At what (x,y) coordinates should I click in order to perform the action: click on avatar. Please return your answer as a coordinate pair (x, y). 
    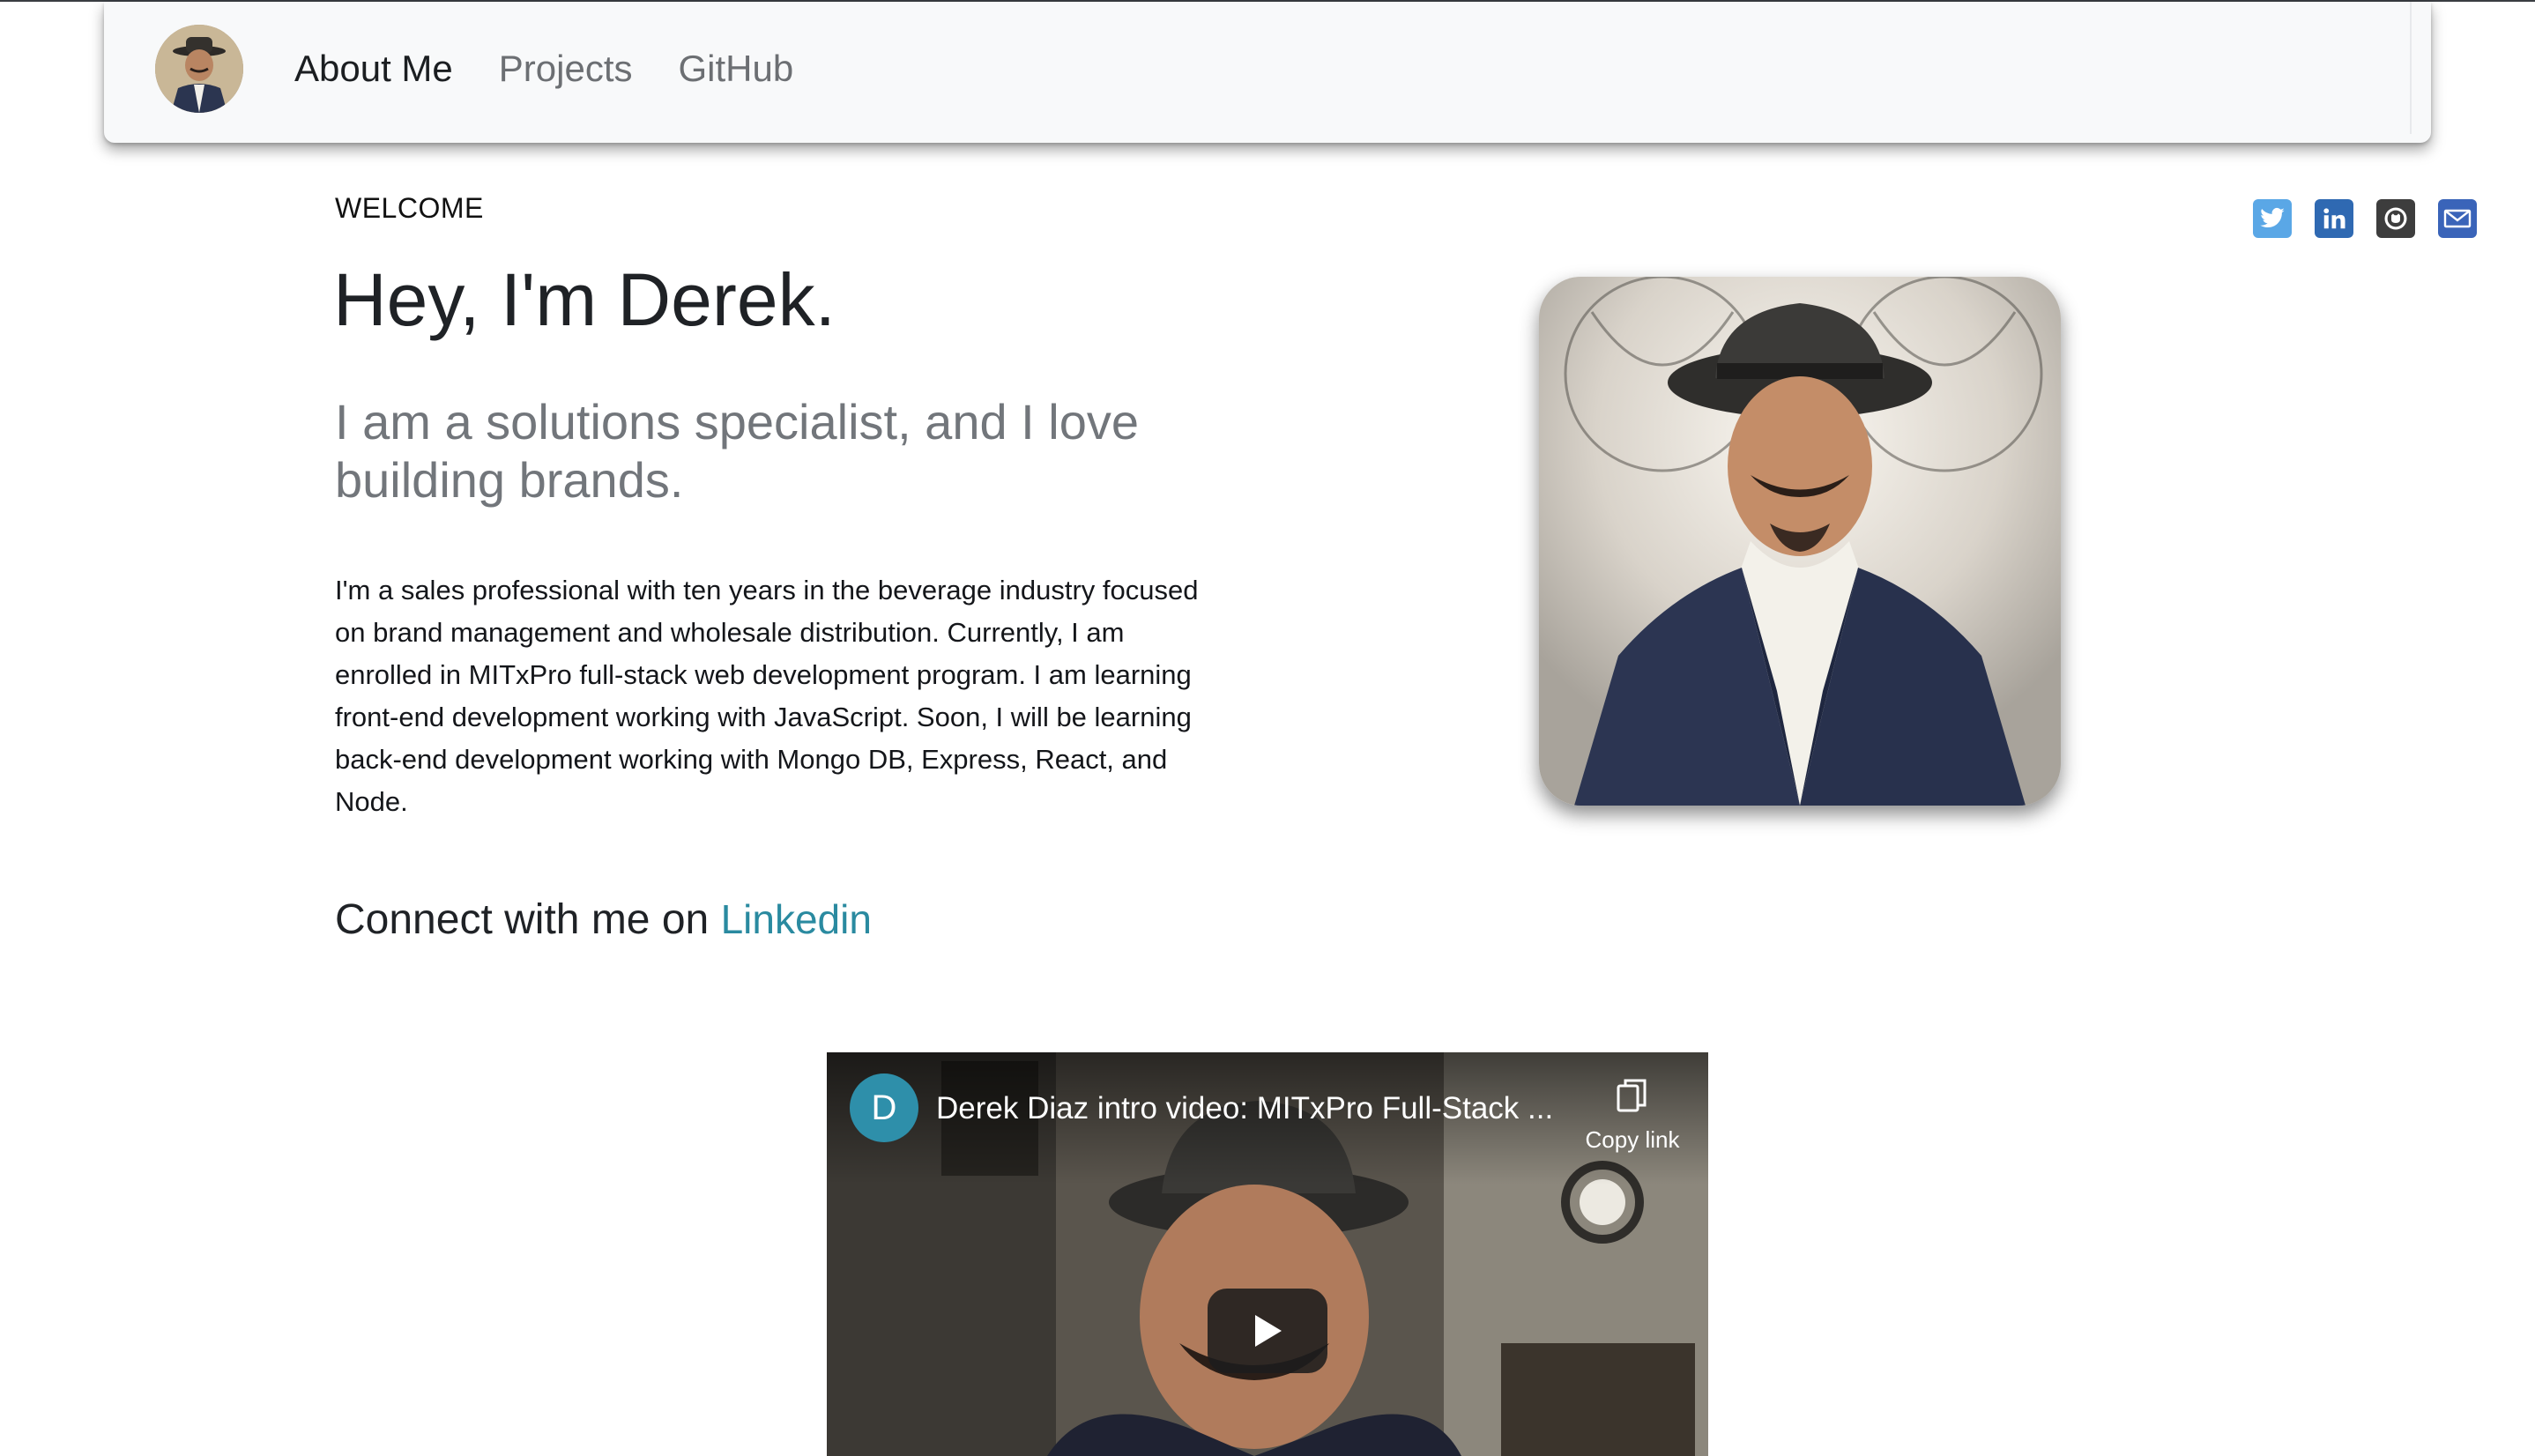
    Looking at the image, I should click on (199, 69).